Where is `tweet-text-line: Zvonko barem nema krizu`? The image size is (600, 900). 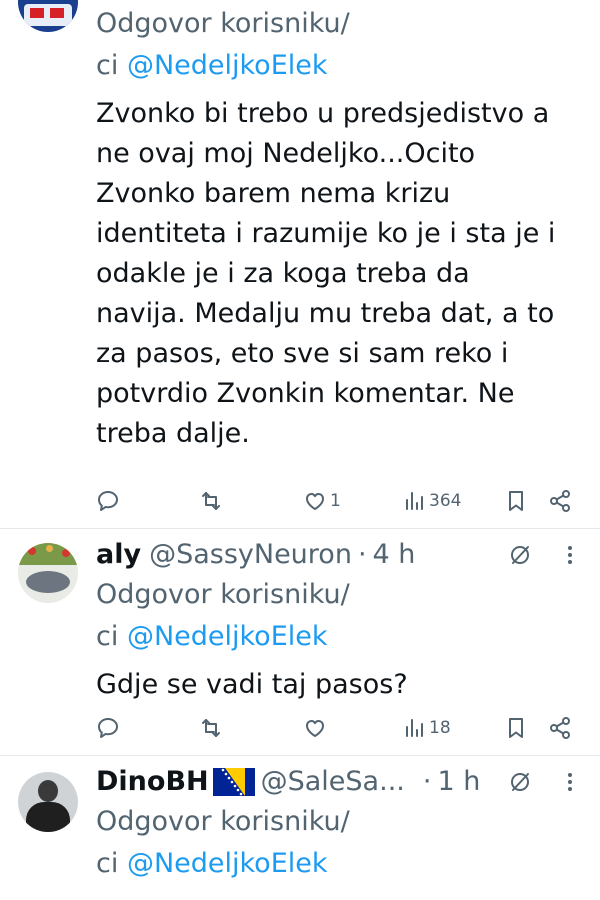 tweet-text-line: Zvonko barem nema krizu is located at coordinates (273, 193).